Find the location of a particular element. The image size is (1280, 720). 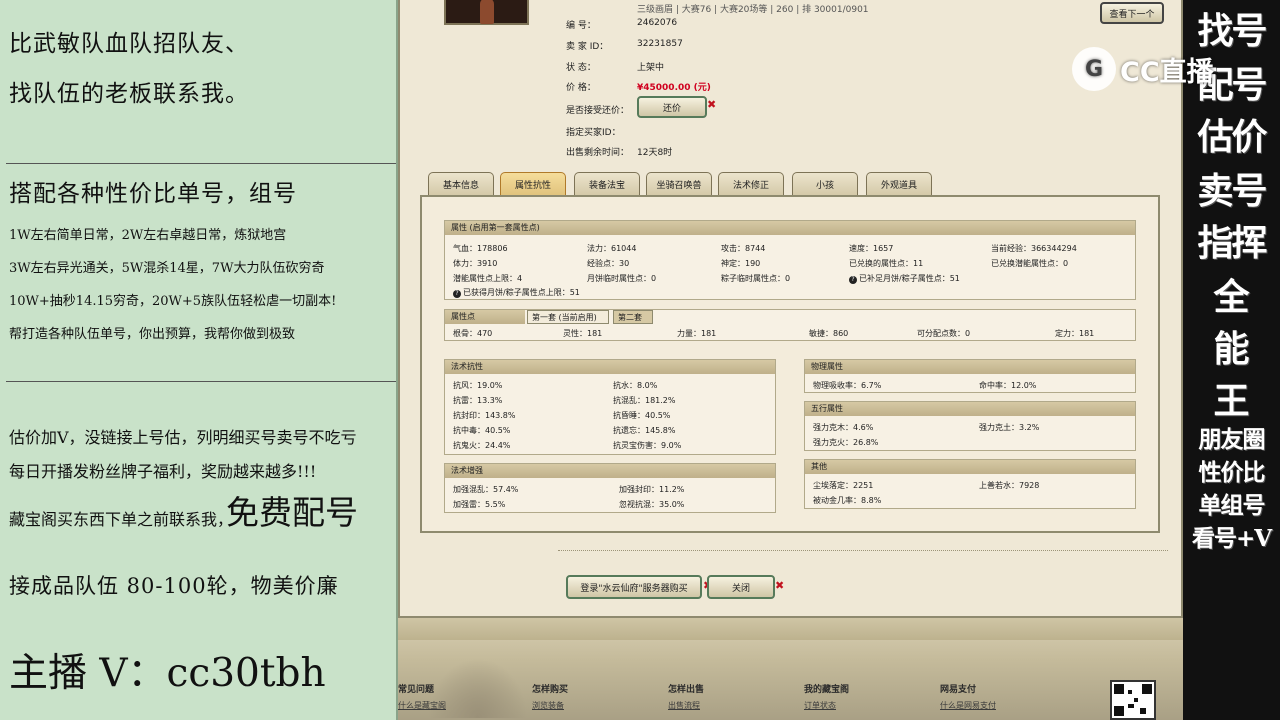

promo-heading-2: 搭配各种性价比单号，组号 is located at coordinates (153, 194).